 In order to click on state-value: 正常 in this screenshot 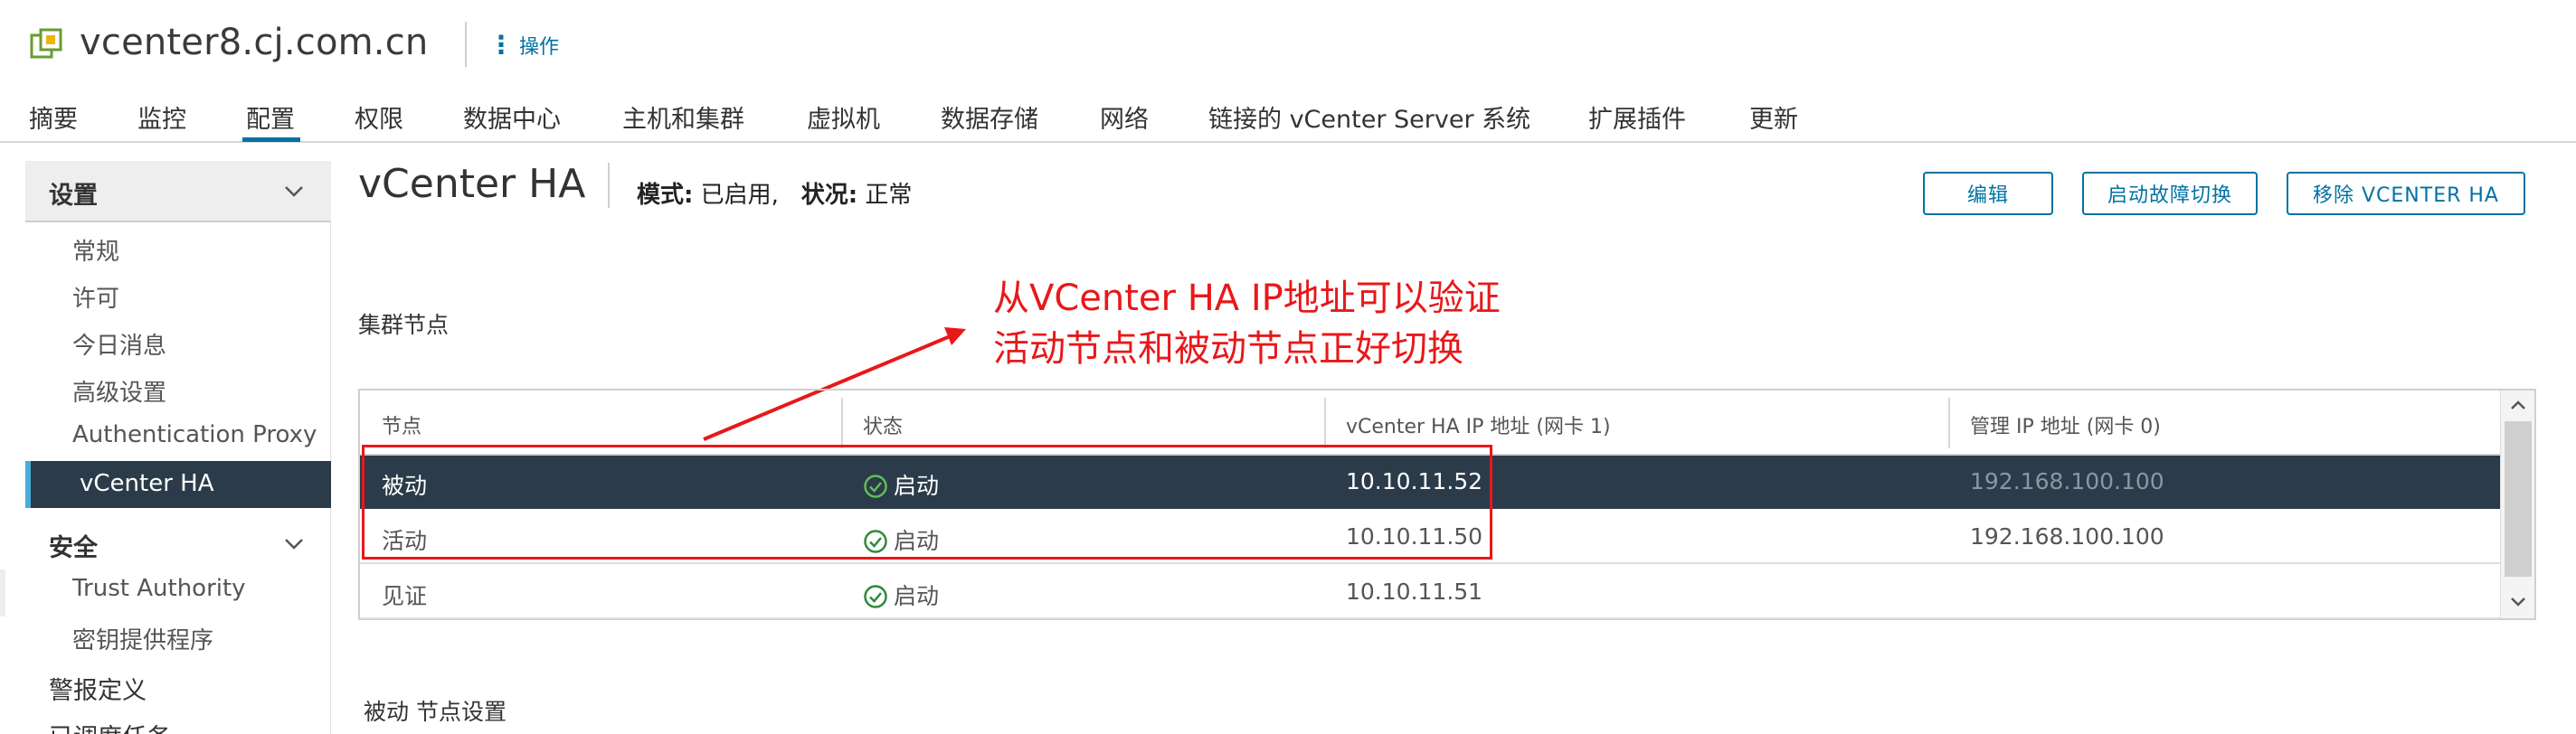, I will do `click(889, 195)`.